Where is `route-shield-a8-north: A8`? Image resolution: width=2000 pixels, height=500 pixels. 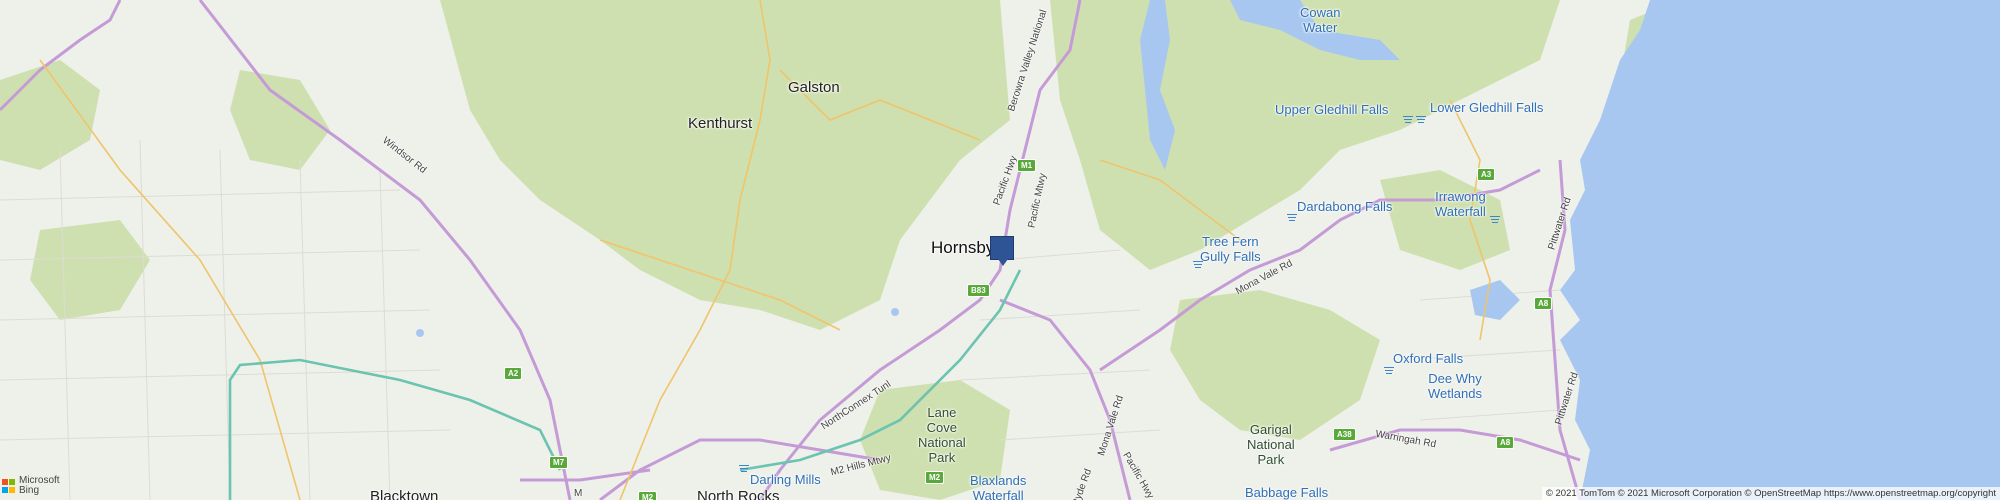
route-shield-a8-north: A8 is located at coordinates (1543, 303).